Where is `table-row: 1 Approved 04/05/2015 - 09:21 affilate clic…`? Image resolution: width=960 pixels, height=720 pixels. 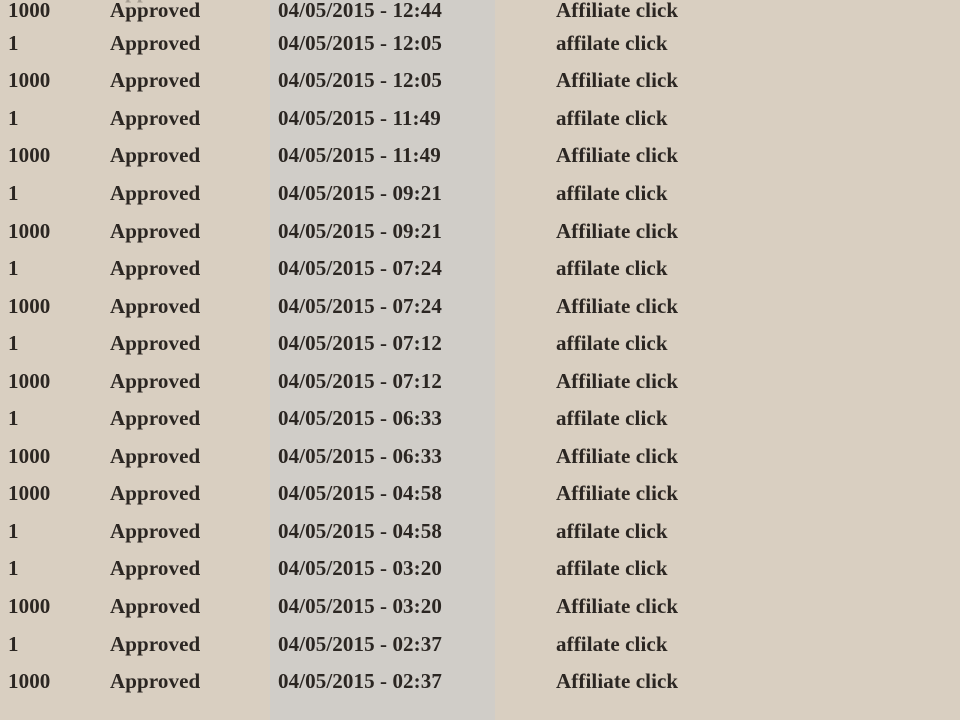 table-row: 1 Approved 04/05/2015 - 09:21 affilate clic… is located at coordinates (480, 193).